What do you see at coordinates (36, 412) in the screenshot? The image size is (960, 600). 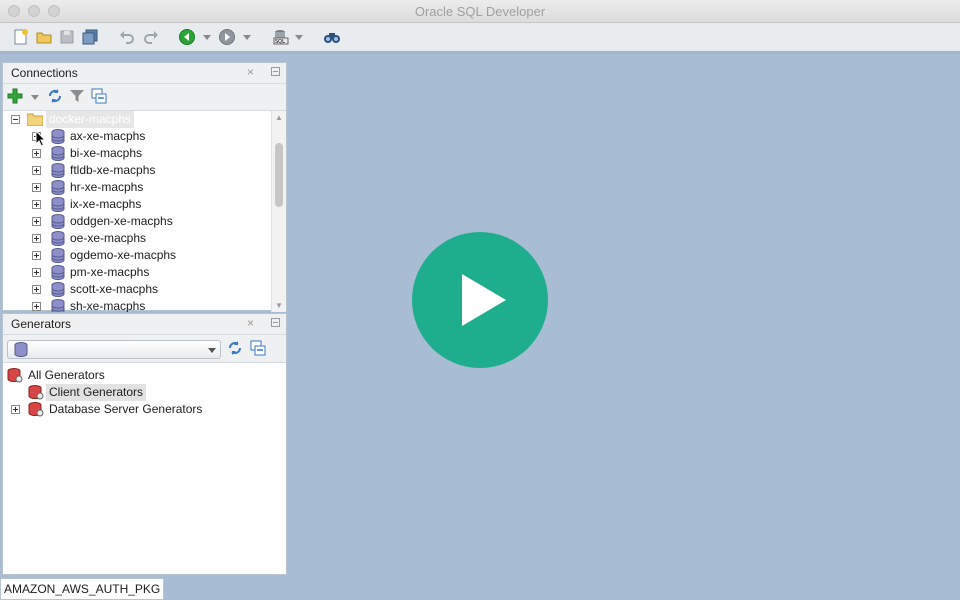 I see `generator-icon` at bounding box center [36, 412].